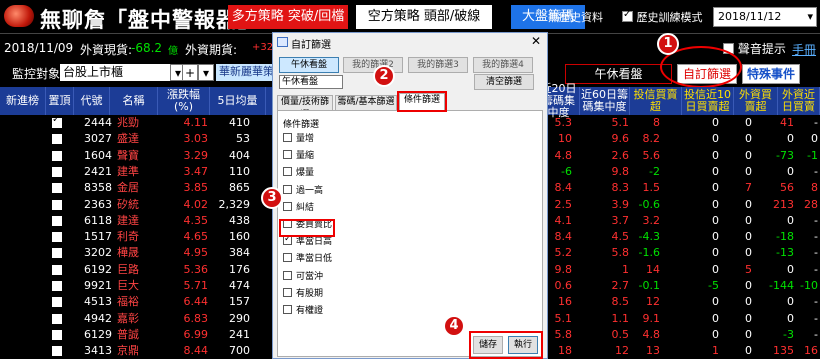 This screenshot has height=359, width=820. What do you see at coordinates (536, 41) in the screenshot?
I see `close-icon: ✕` at bounding box center [536, 41].